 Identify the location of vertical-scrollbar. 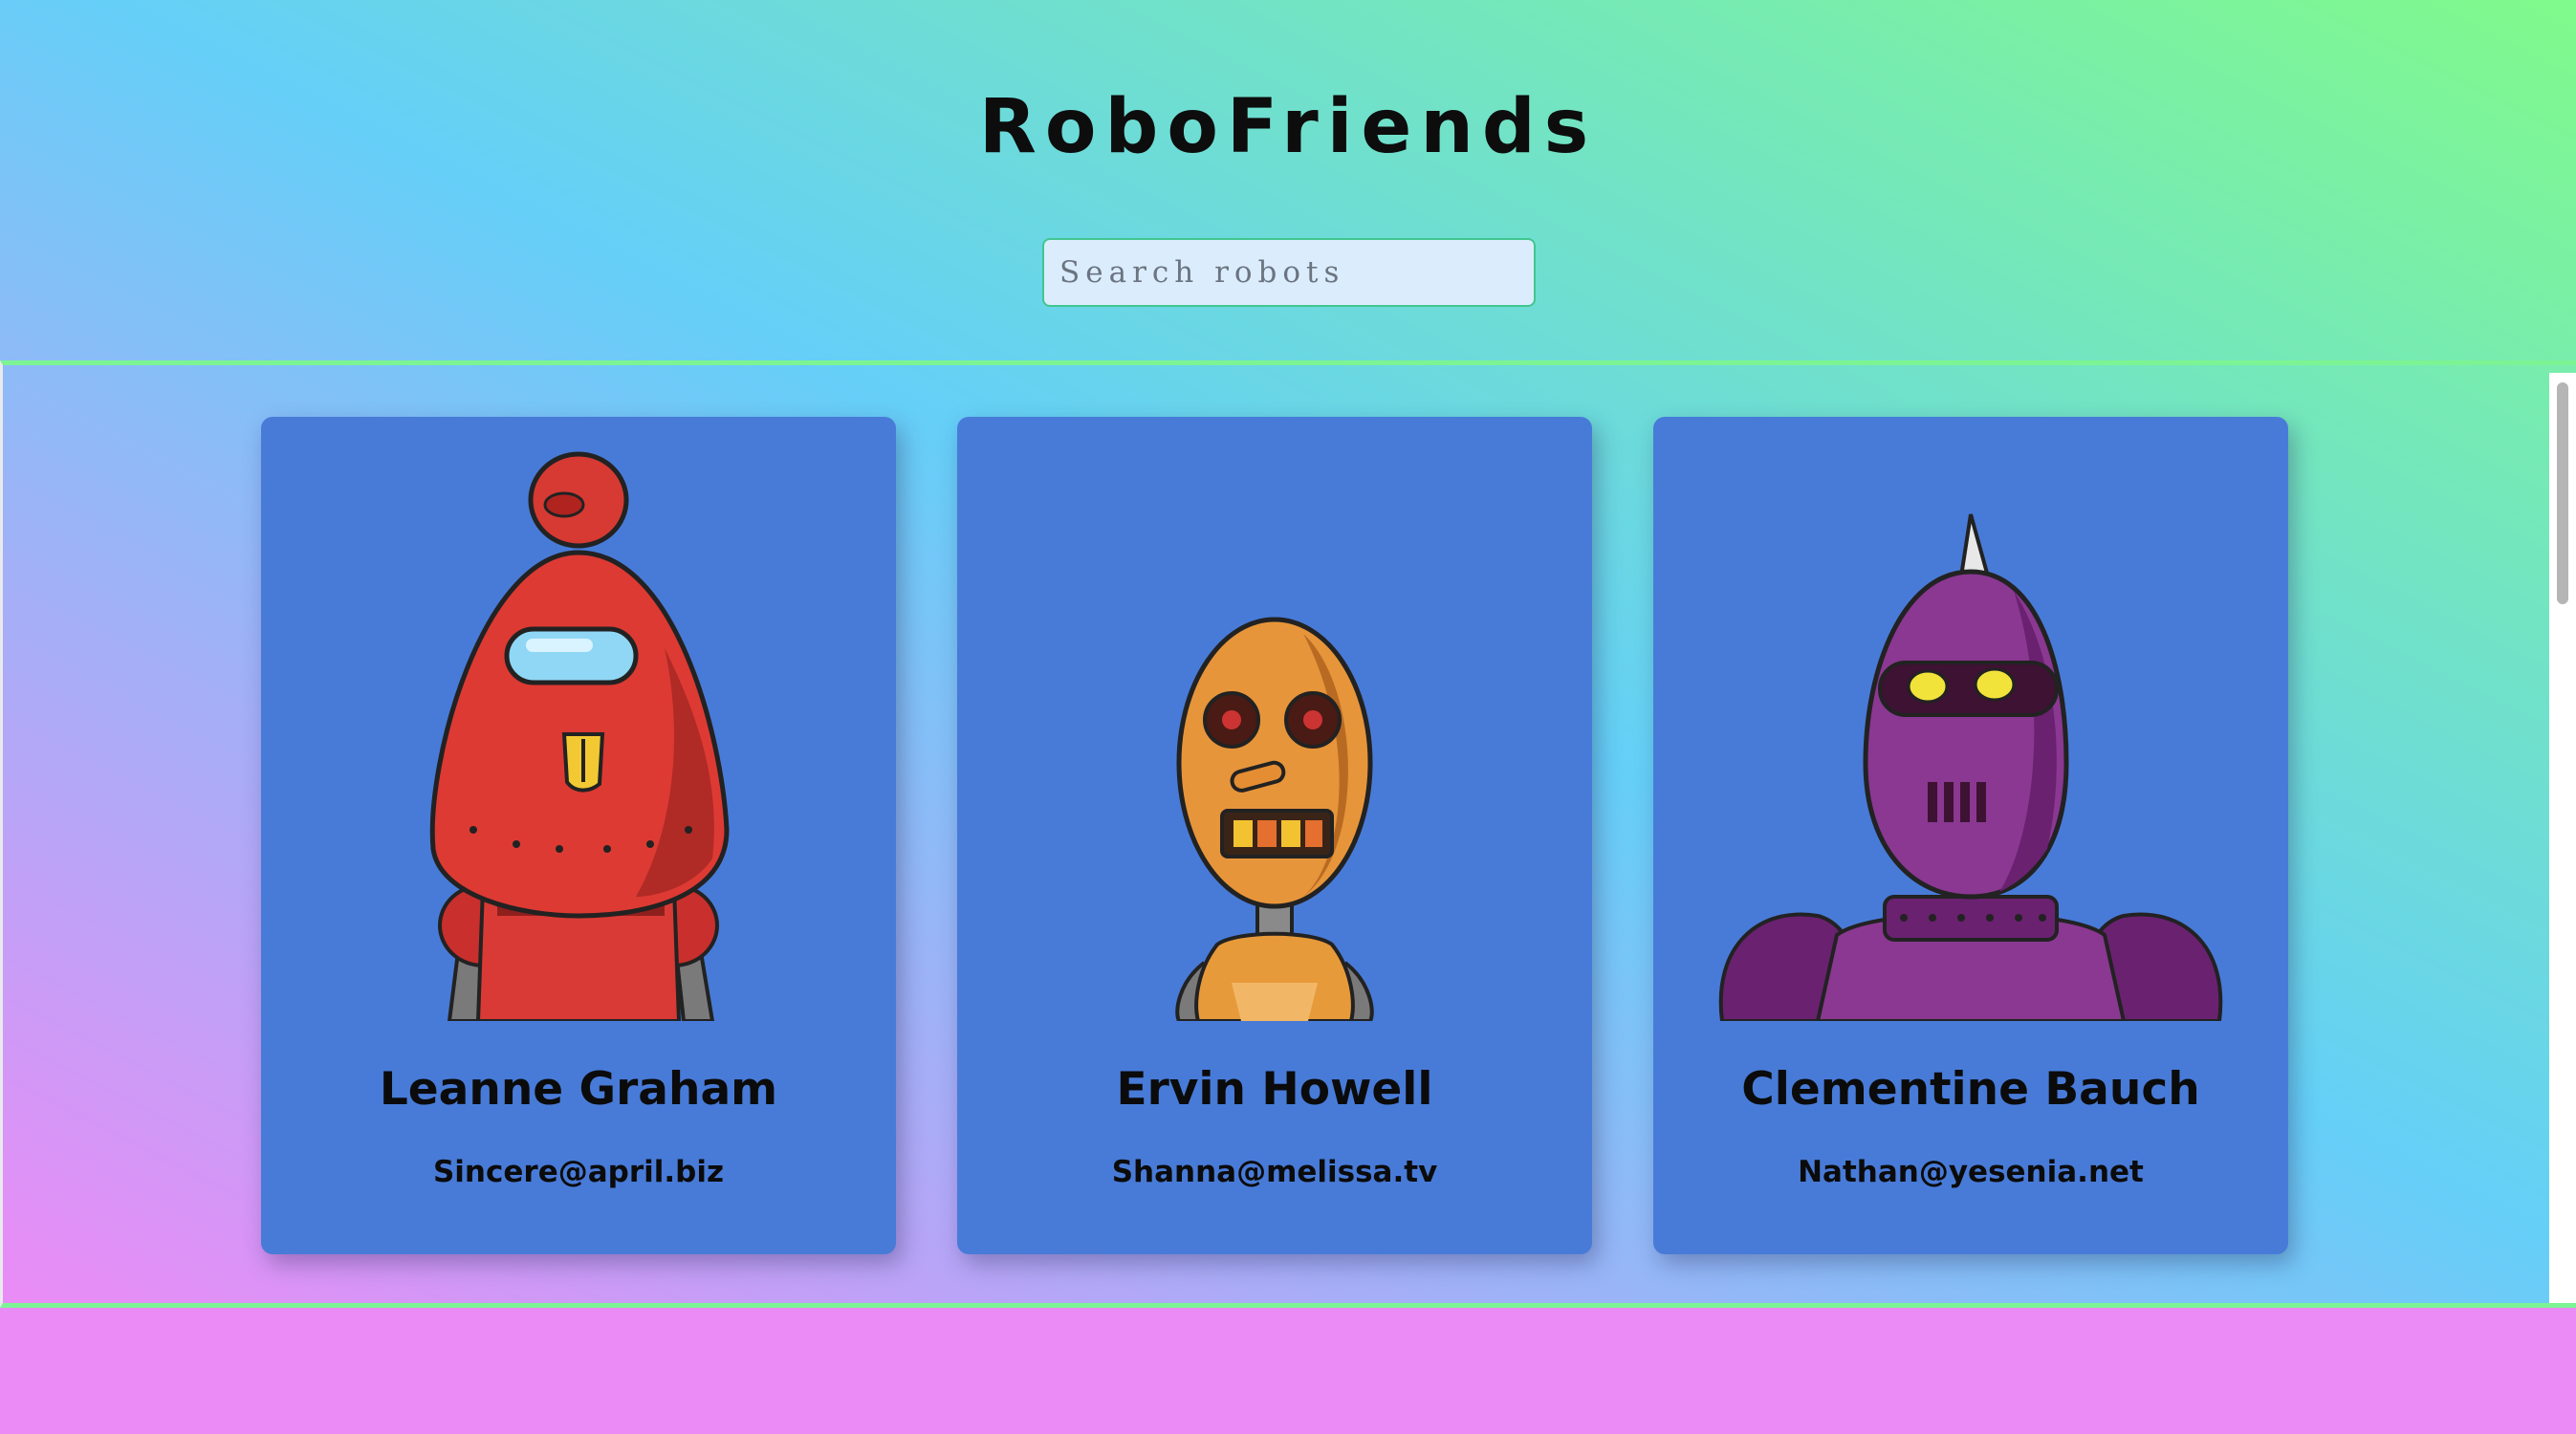
(2562, 838).